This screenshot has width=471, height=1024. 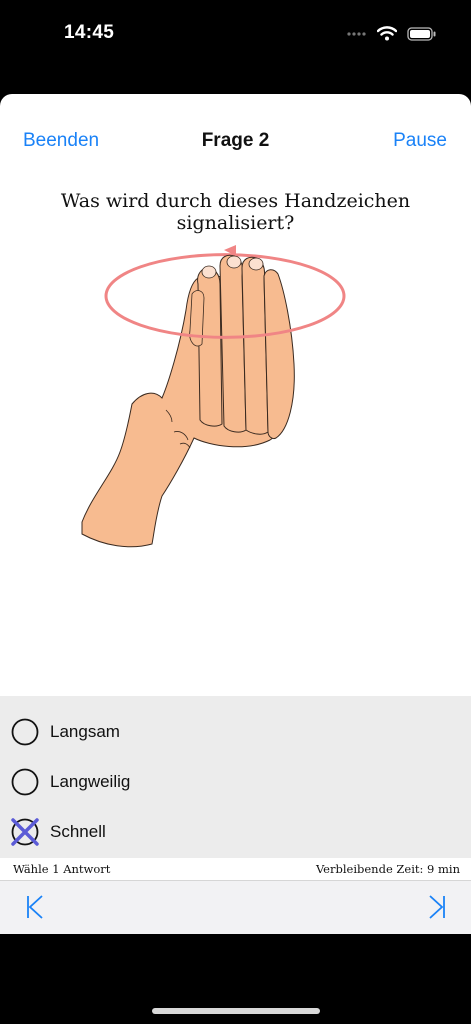 What do you see at coordinates (89, 32) in the screenshot?
I see `status-time: 14:45` at bounding box center [89, 32].